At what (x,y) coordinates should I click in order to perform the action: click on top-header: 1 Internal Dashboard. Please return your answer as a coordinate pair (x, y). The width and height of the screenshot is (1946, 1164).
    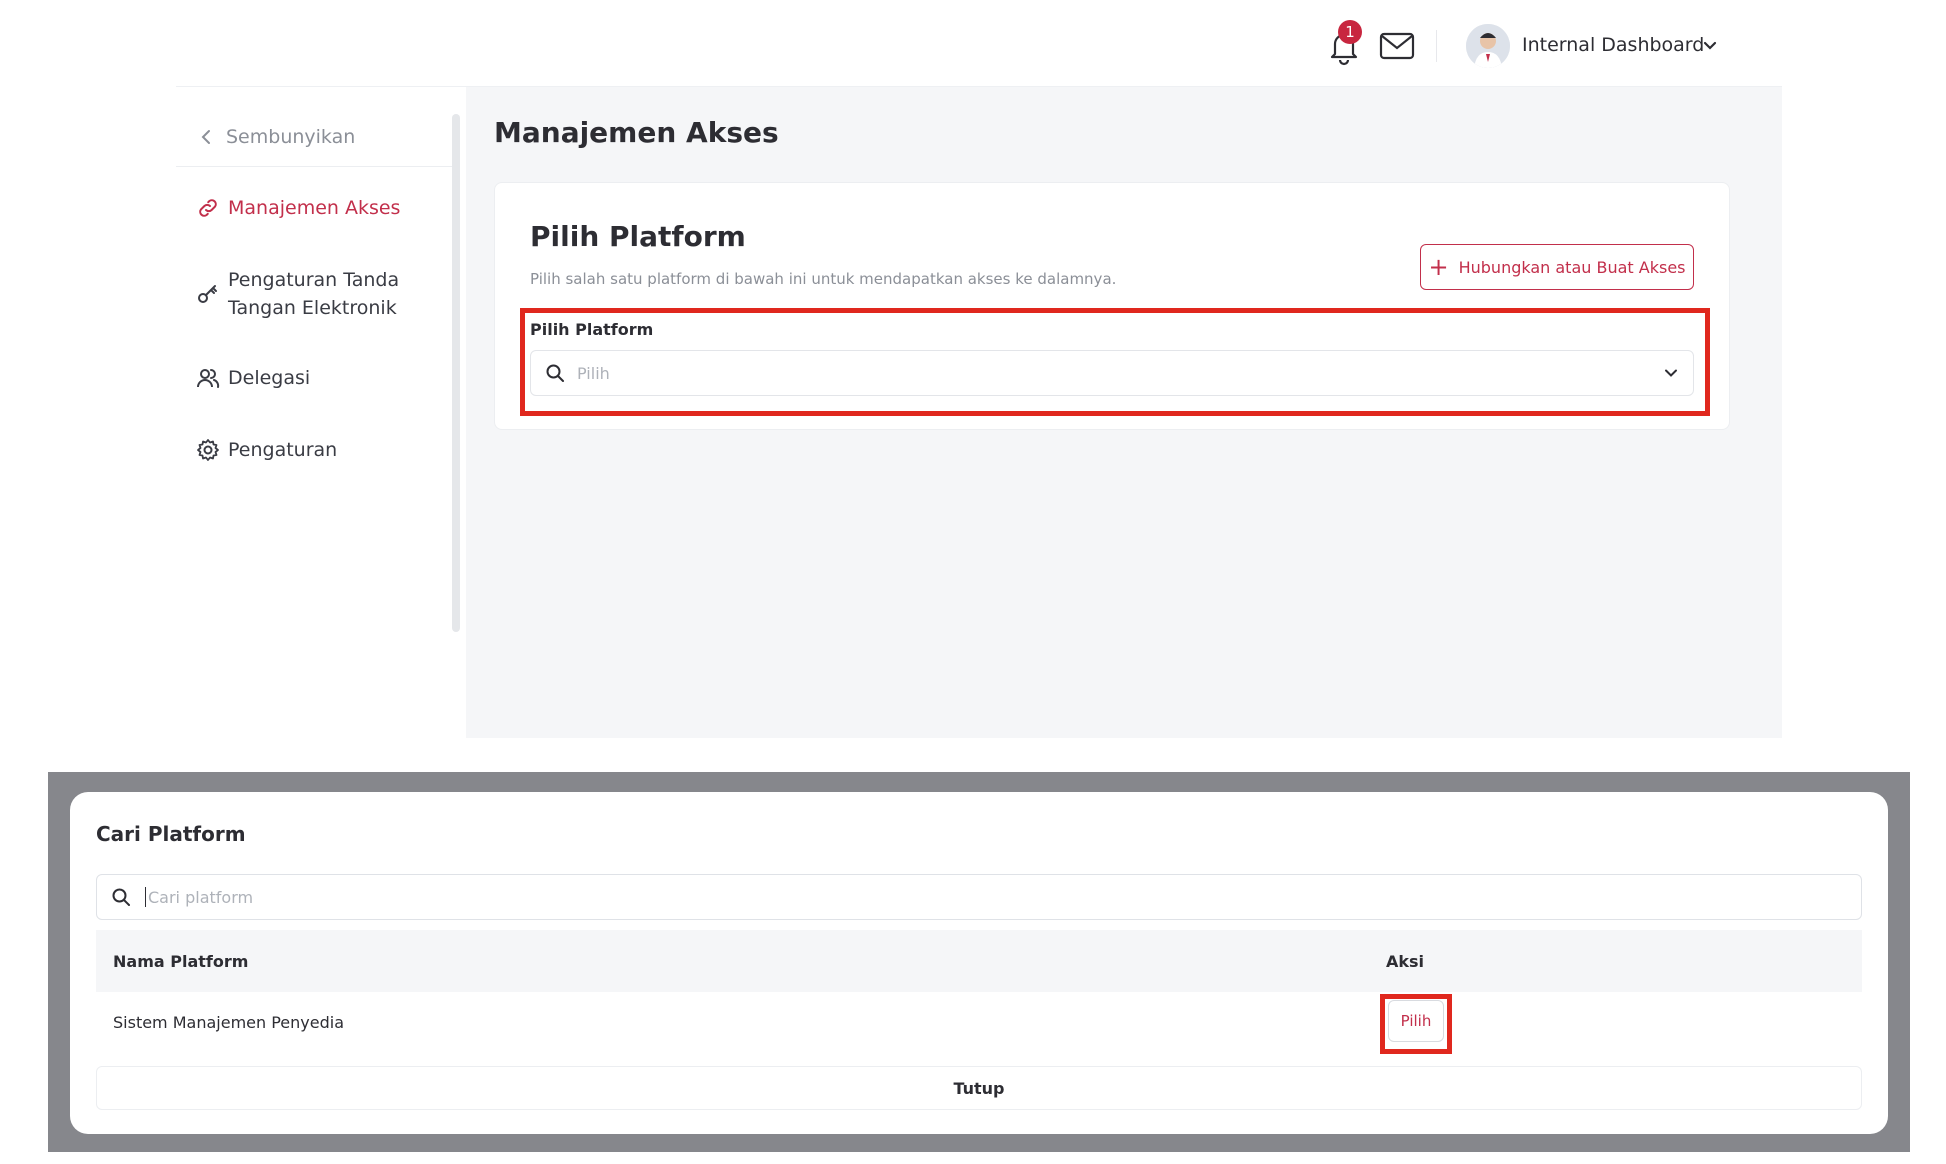
    Looking at the image, I should click on (973, 43).